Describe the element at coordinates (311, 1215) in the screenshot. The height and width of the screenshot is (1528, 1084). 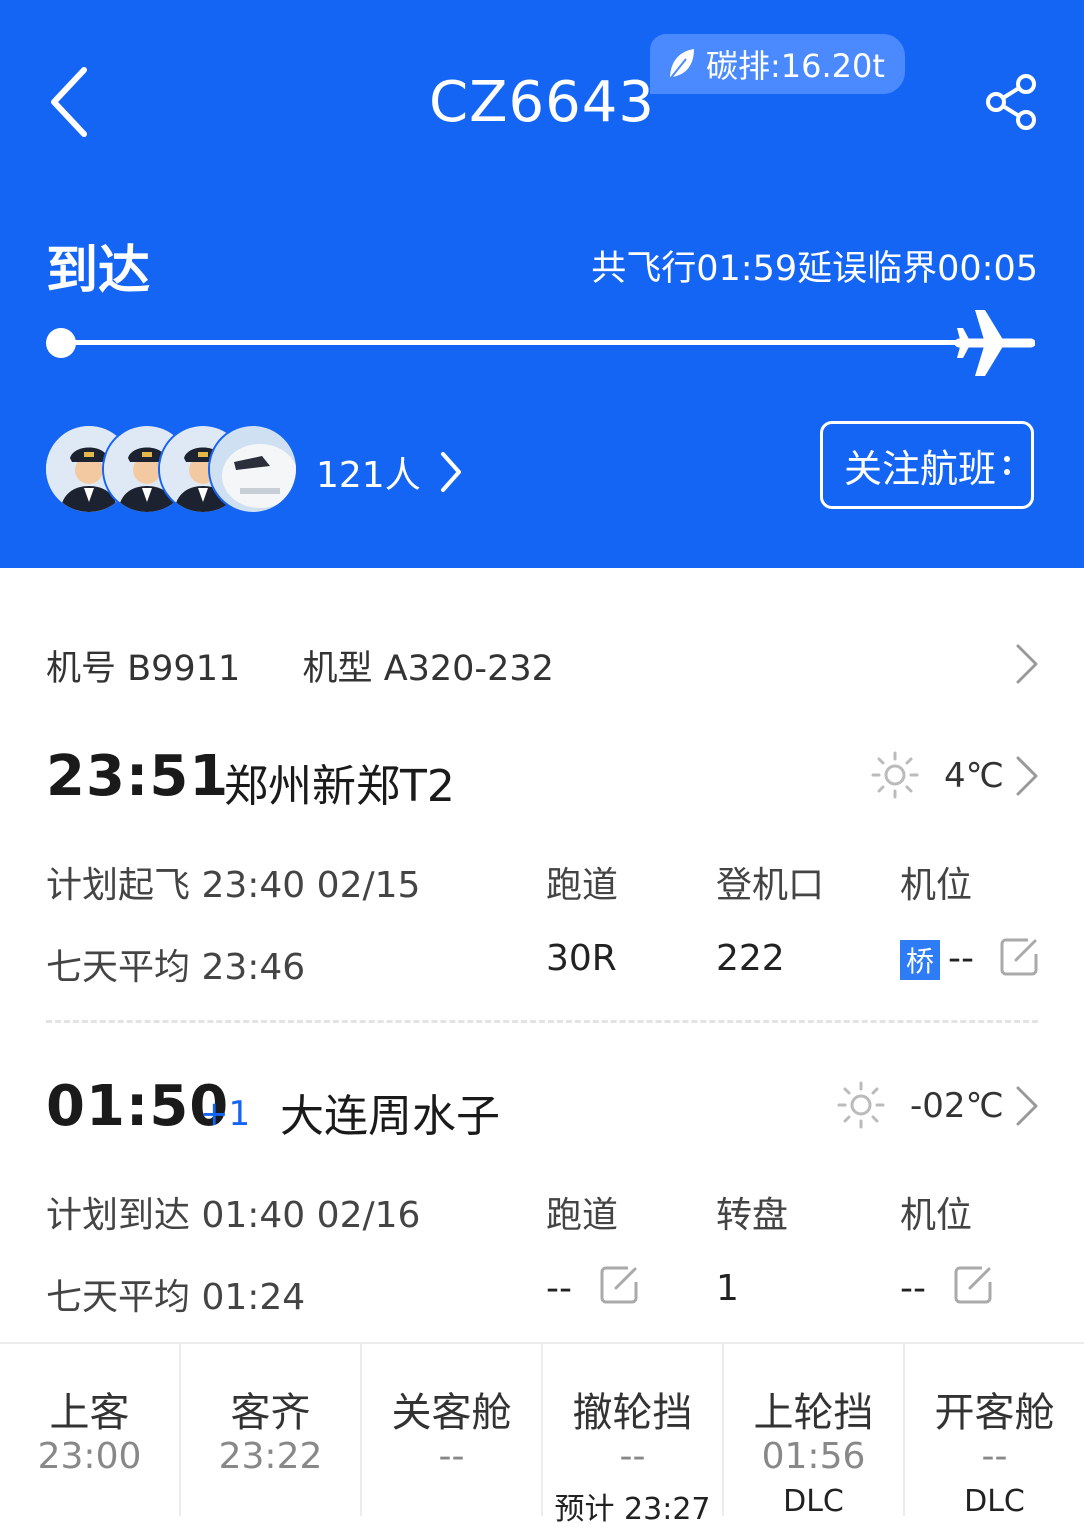
I see `planned-arrival-value: 01:40 02/16` at that location.